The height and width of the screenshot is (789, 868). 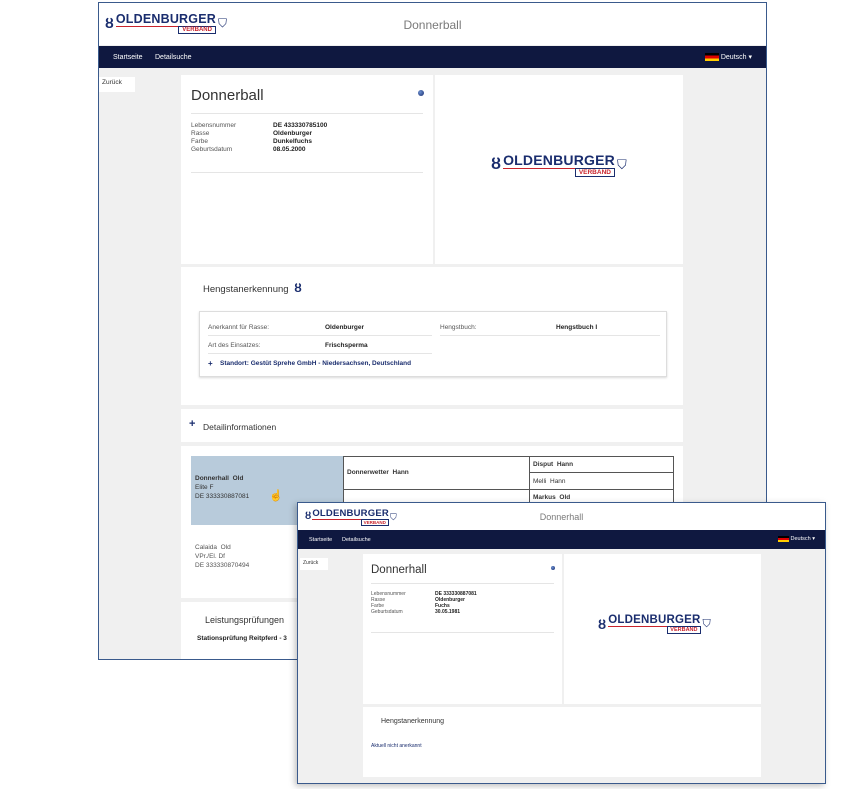 I want to click on brand-name: OLDENBURGER, so click(x=559, y=160).